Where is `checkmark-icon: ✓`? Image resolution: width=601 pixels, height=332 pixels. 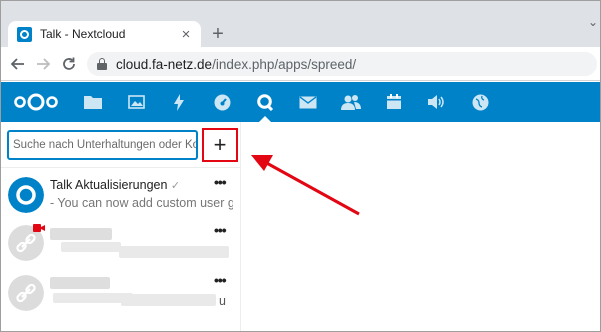 checkmark-icon: ✓ is located at coordinates (175, 186).